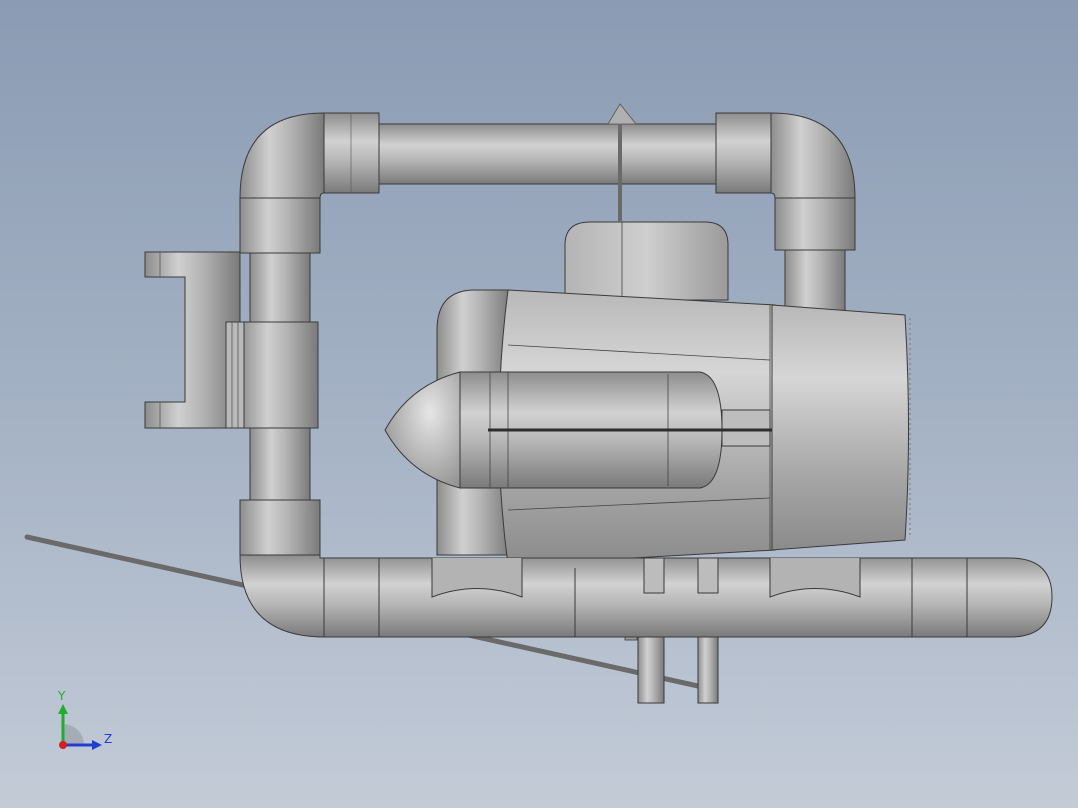  I want to click on clamp-bracket, so click(194, 340).